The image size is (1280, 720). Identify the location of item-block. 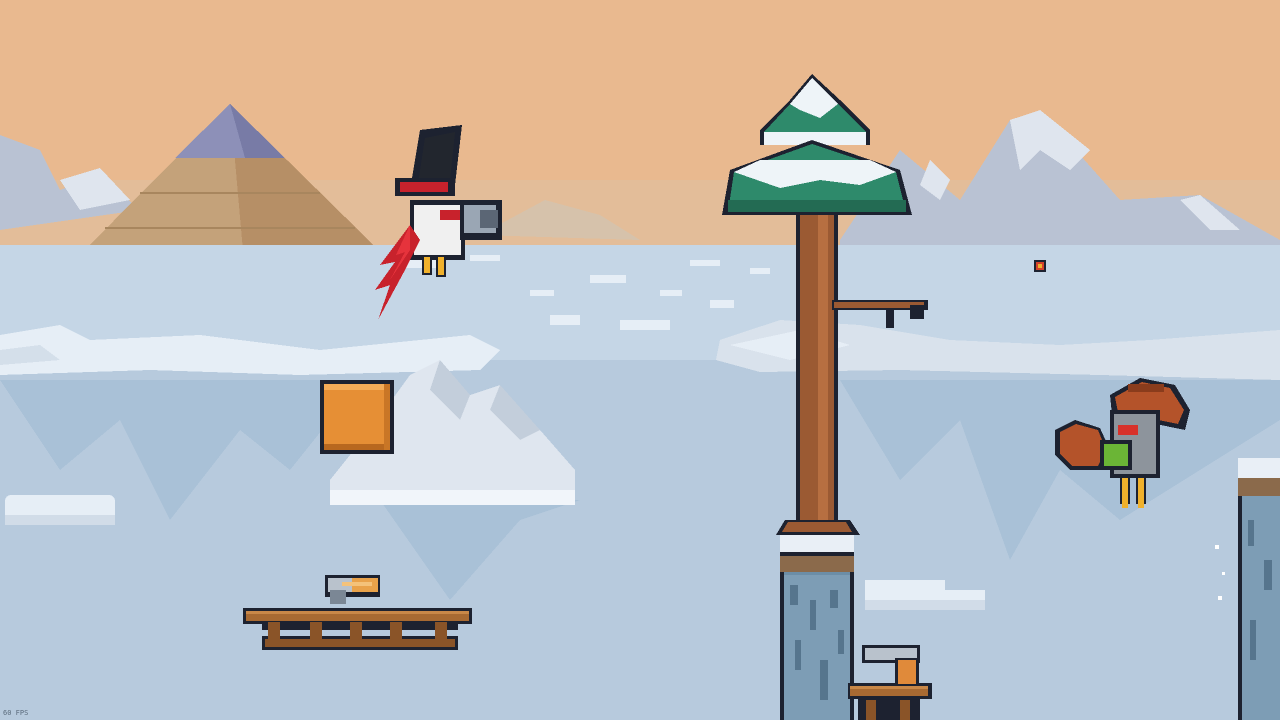
(357, 417).